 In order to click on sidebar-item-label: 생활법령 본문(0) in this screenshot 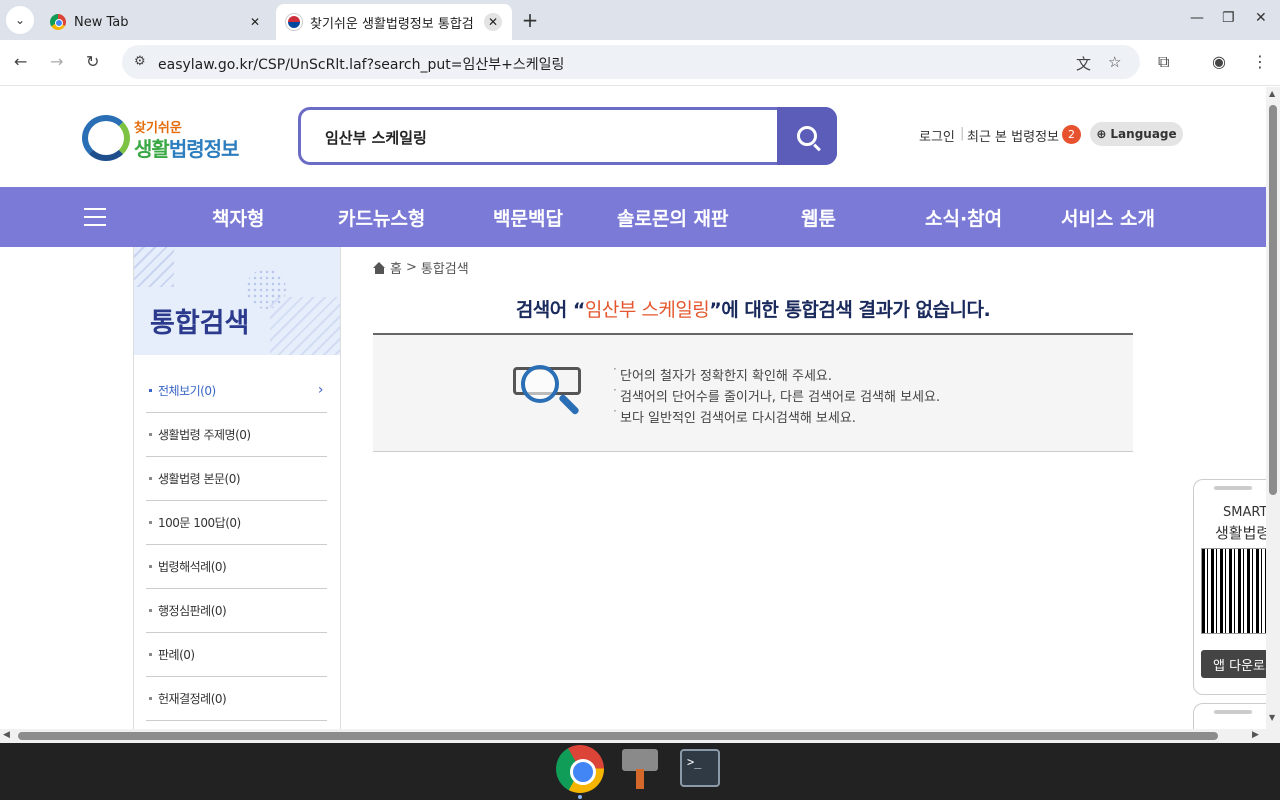, I will do `click(199, 479)`.